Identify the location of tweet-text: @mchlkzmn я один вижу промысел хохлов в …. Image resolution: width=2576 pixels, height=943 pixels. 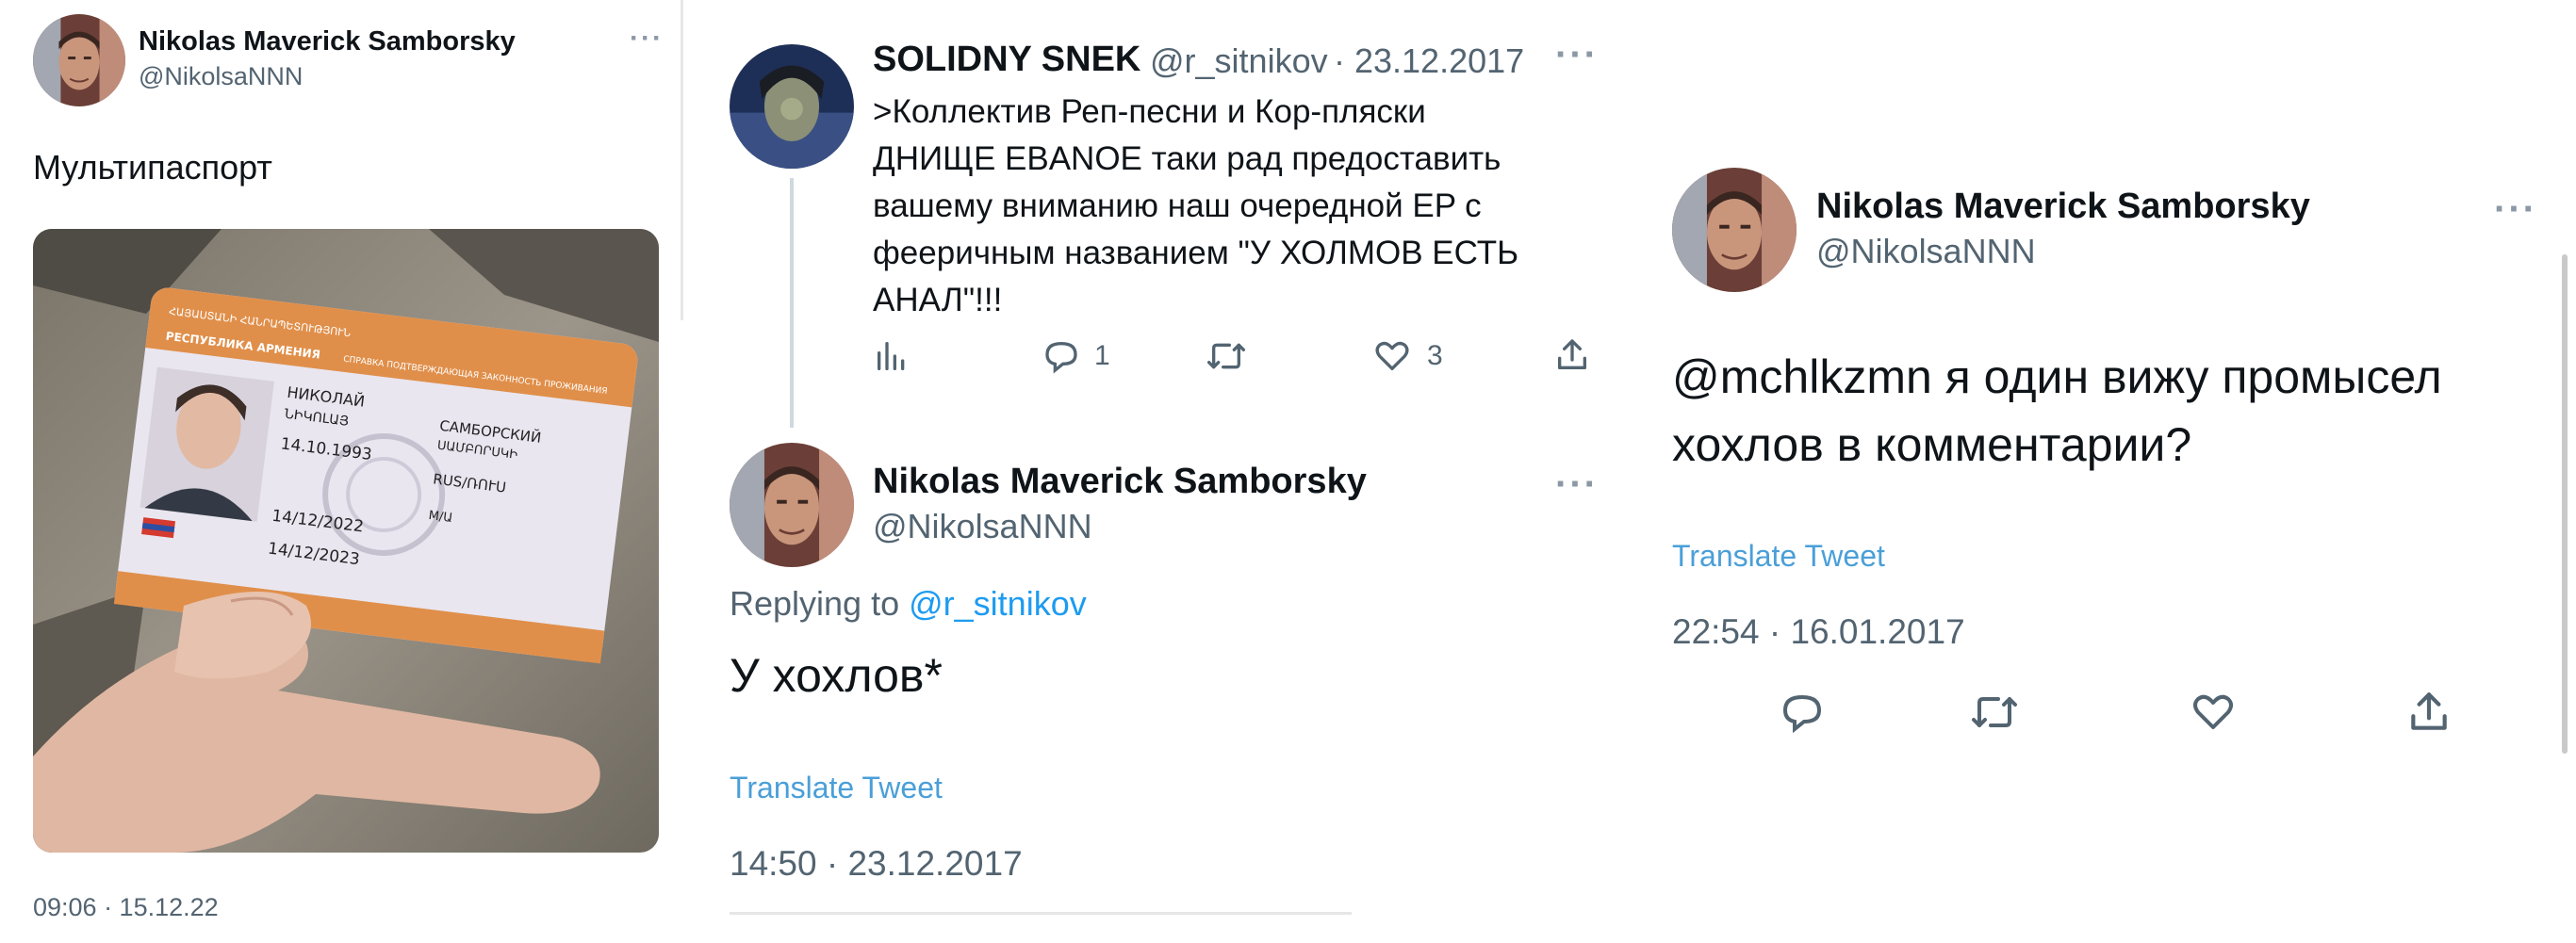
(2057, 411).